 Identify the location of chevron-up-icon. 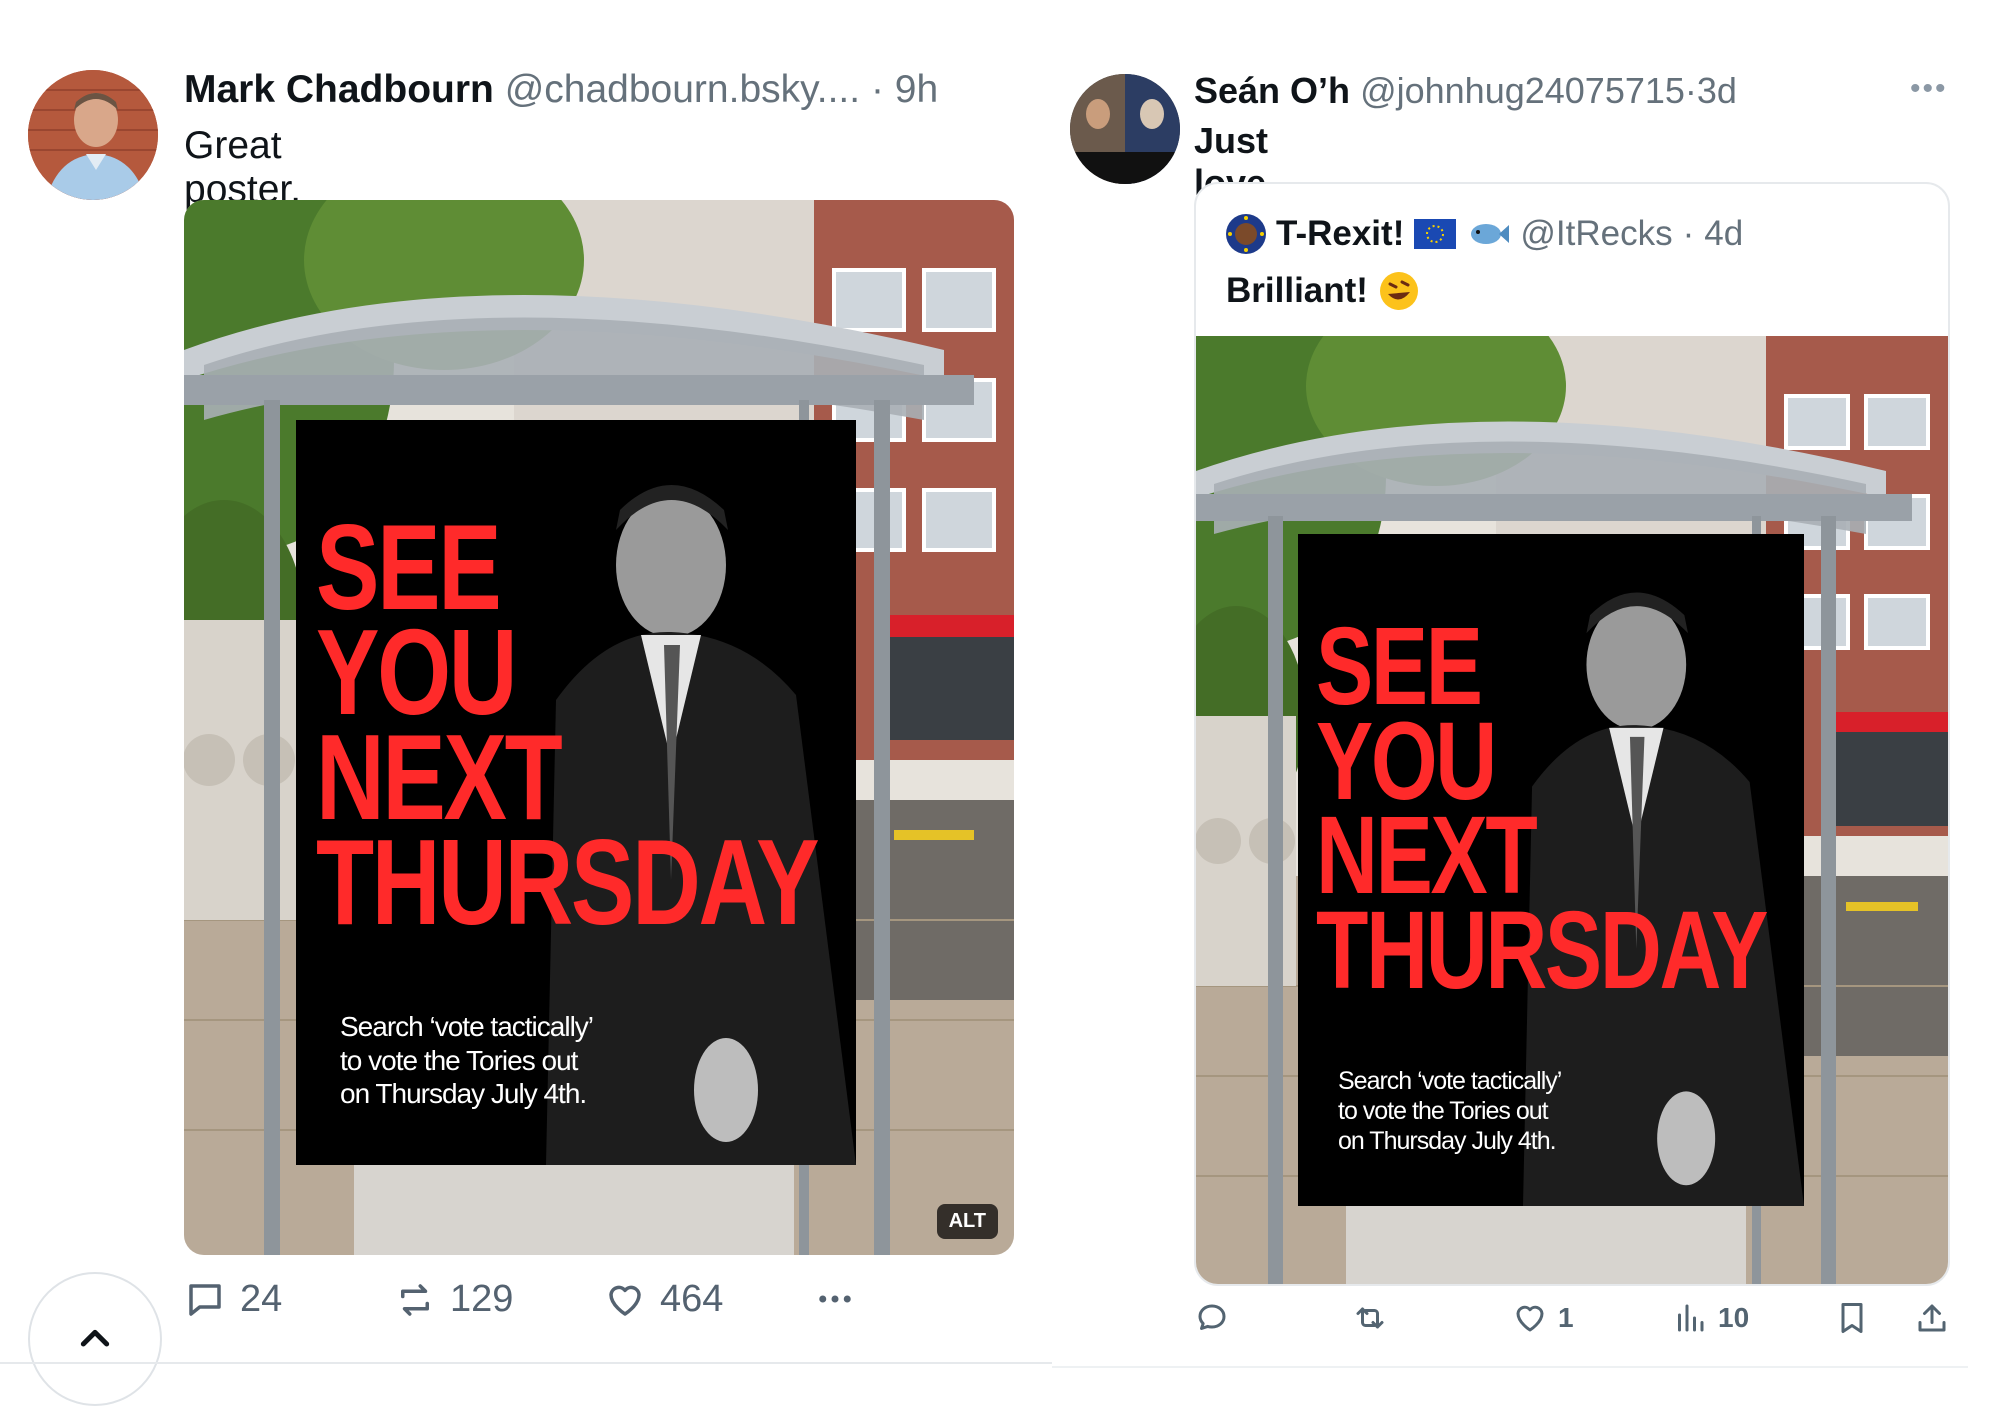
(95, 1338).